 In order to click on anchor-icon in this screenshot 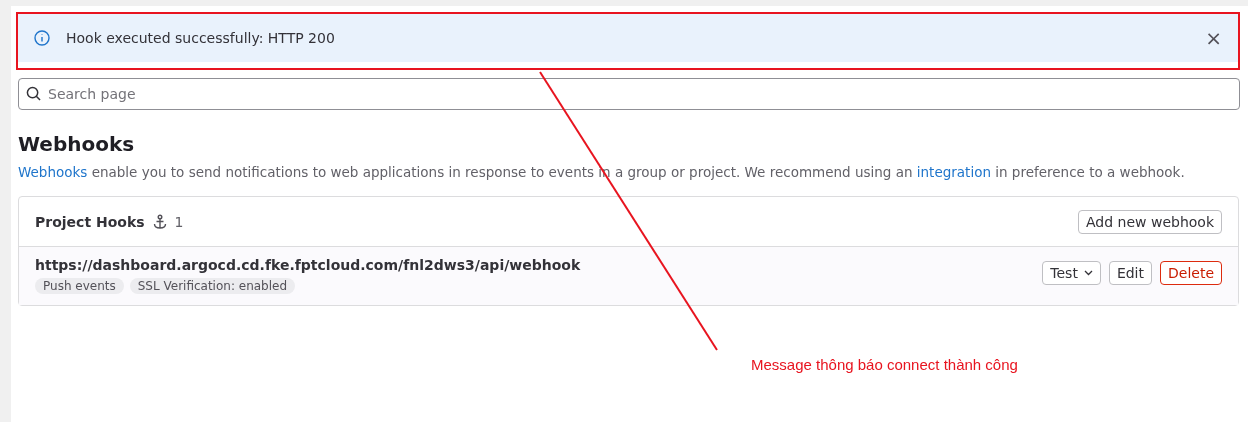, I will do `click(159, 221)`.